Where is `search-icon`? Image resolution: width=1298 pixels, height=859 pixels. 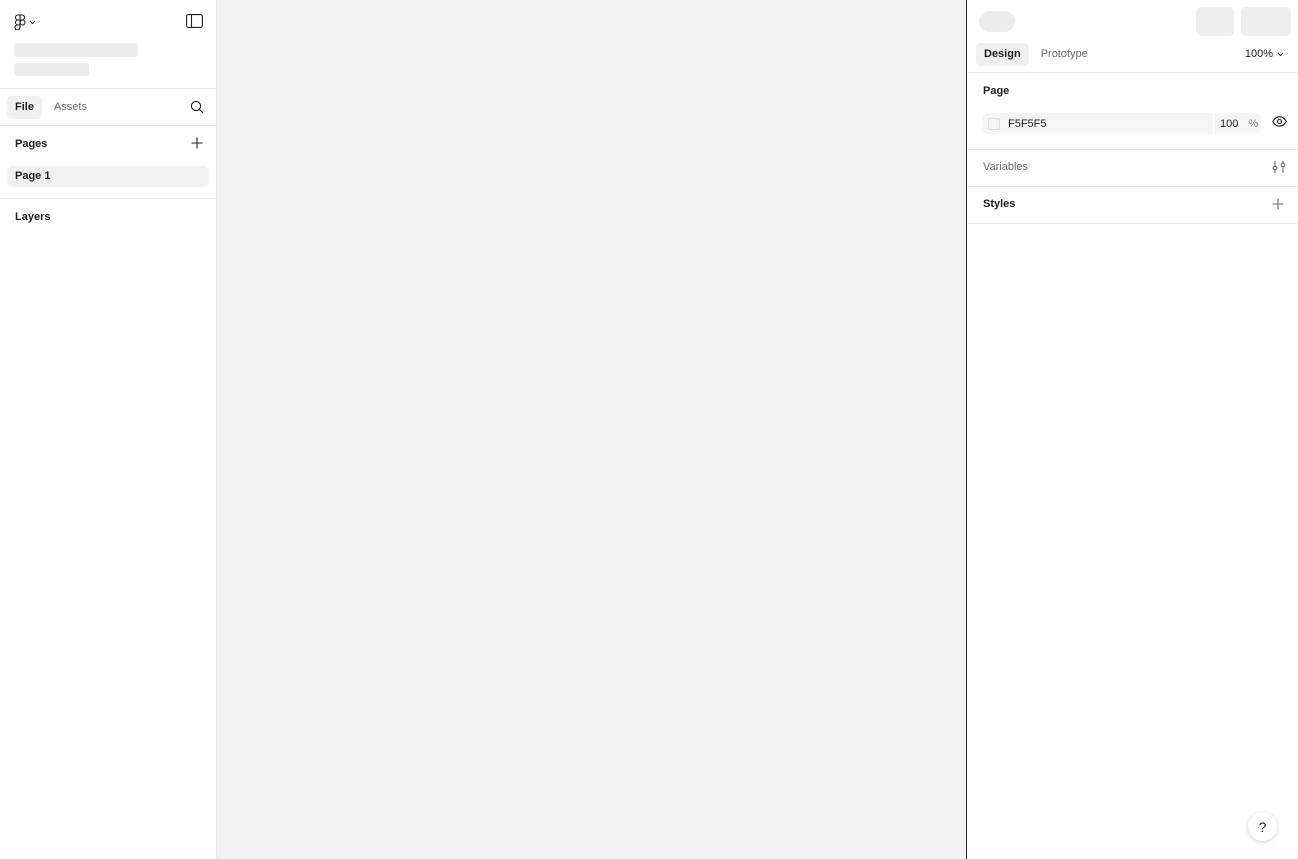 search-icon is located at coordinates (197, 107).